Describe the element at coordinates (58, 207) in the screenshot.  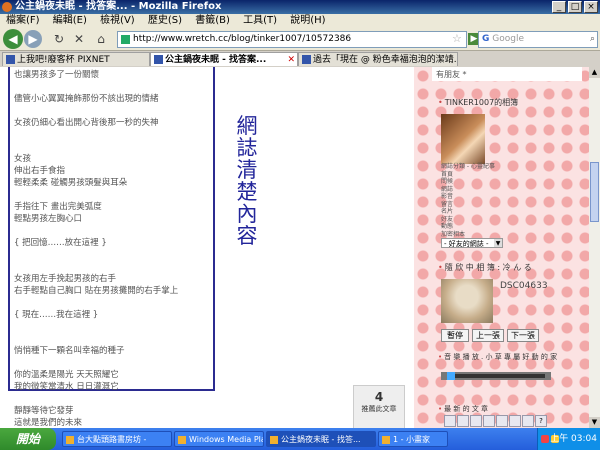
I see `article-line: 手指往下 畫出完美弧度` at that location.